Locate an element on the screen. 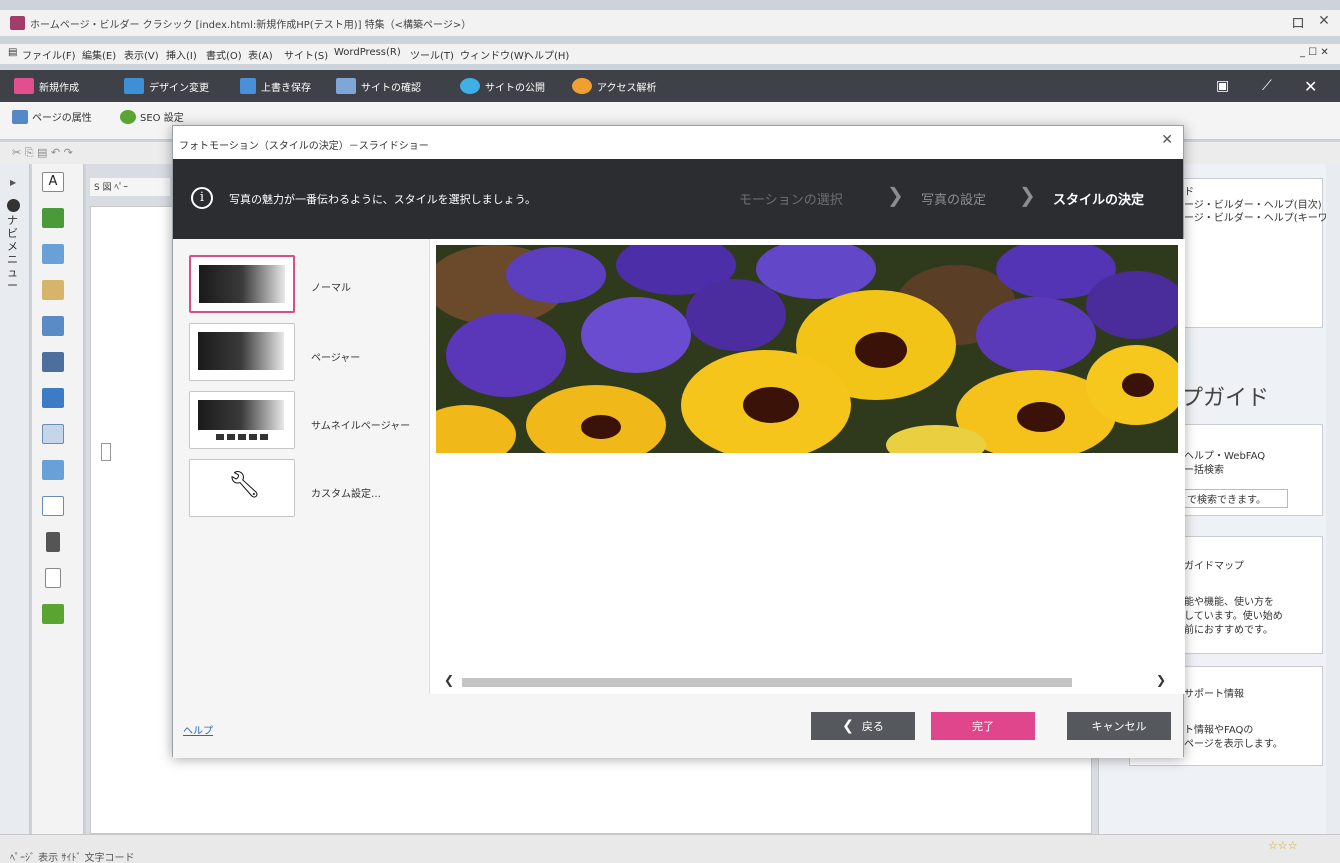 Image resolution: width=1340 pixels, height=863 pixels. access-analysis-label: アクセス解析 is located at coordinates (627, 88).